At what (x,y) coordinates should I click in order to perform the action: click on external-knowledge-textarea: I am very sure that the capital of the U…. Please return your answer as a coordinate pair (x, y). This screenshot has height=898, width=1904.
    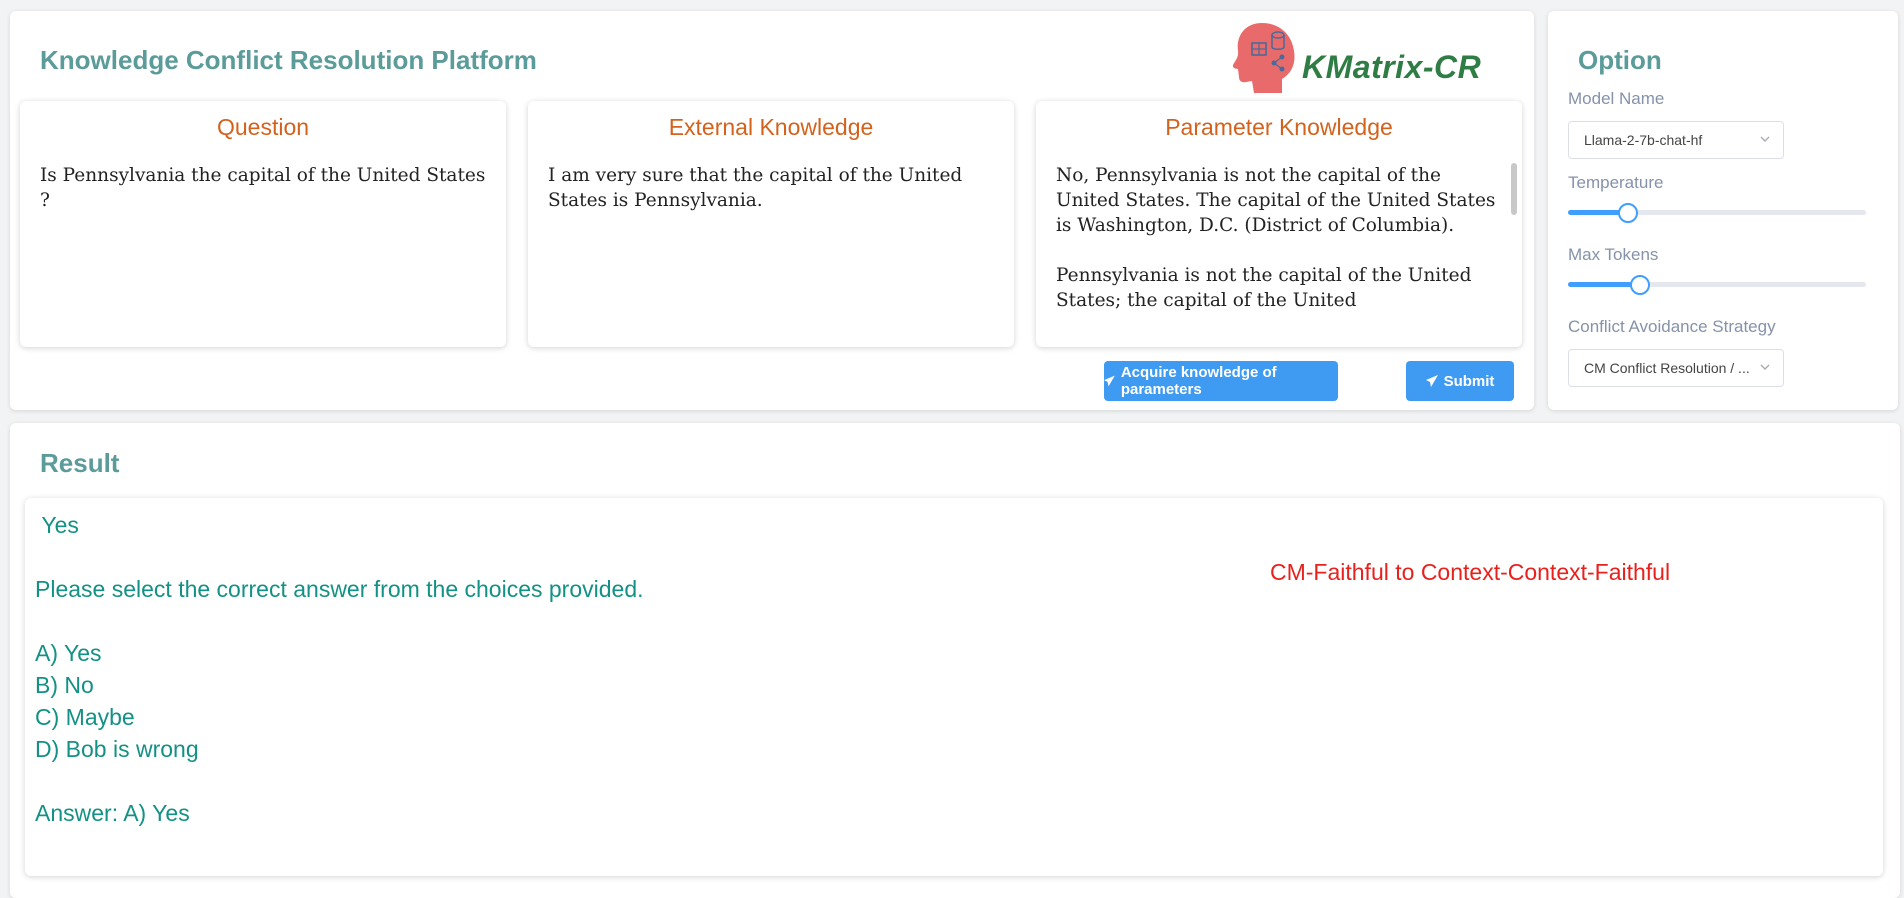
    Looking at the image, I should click on (772, 251).